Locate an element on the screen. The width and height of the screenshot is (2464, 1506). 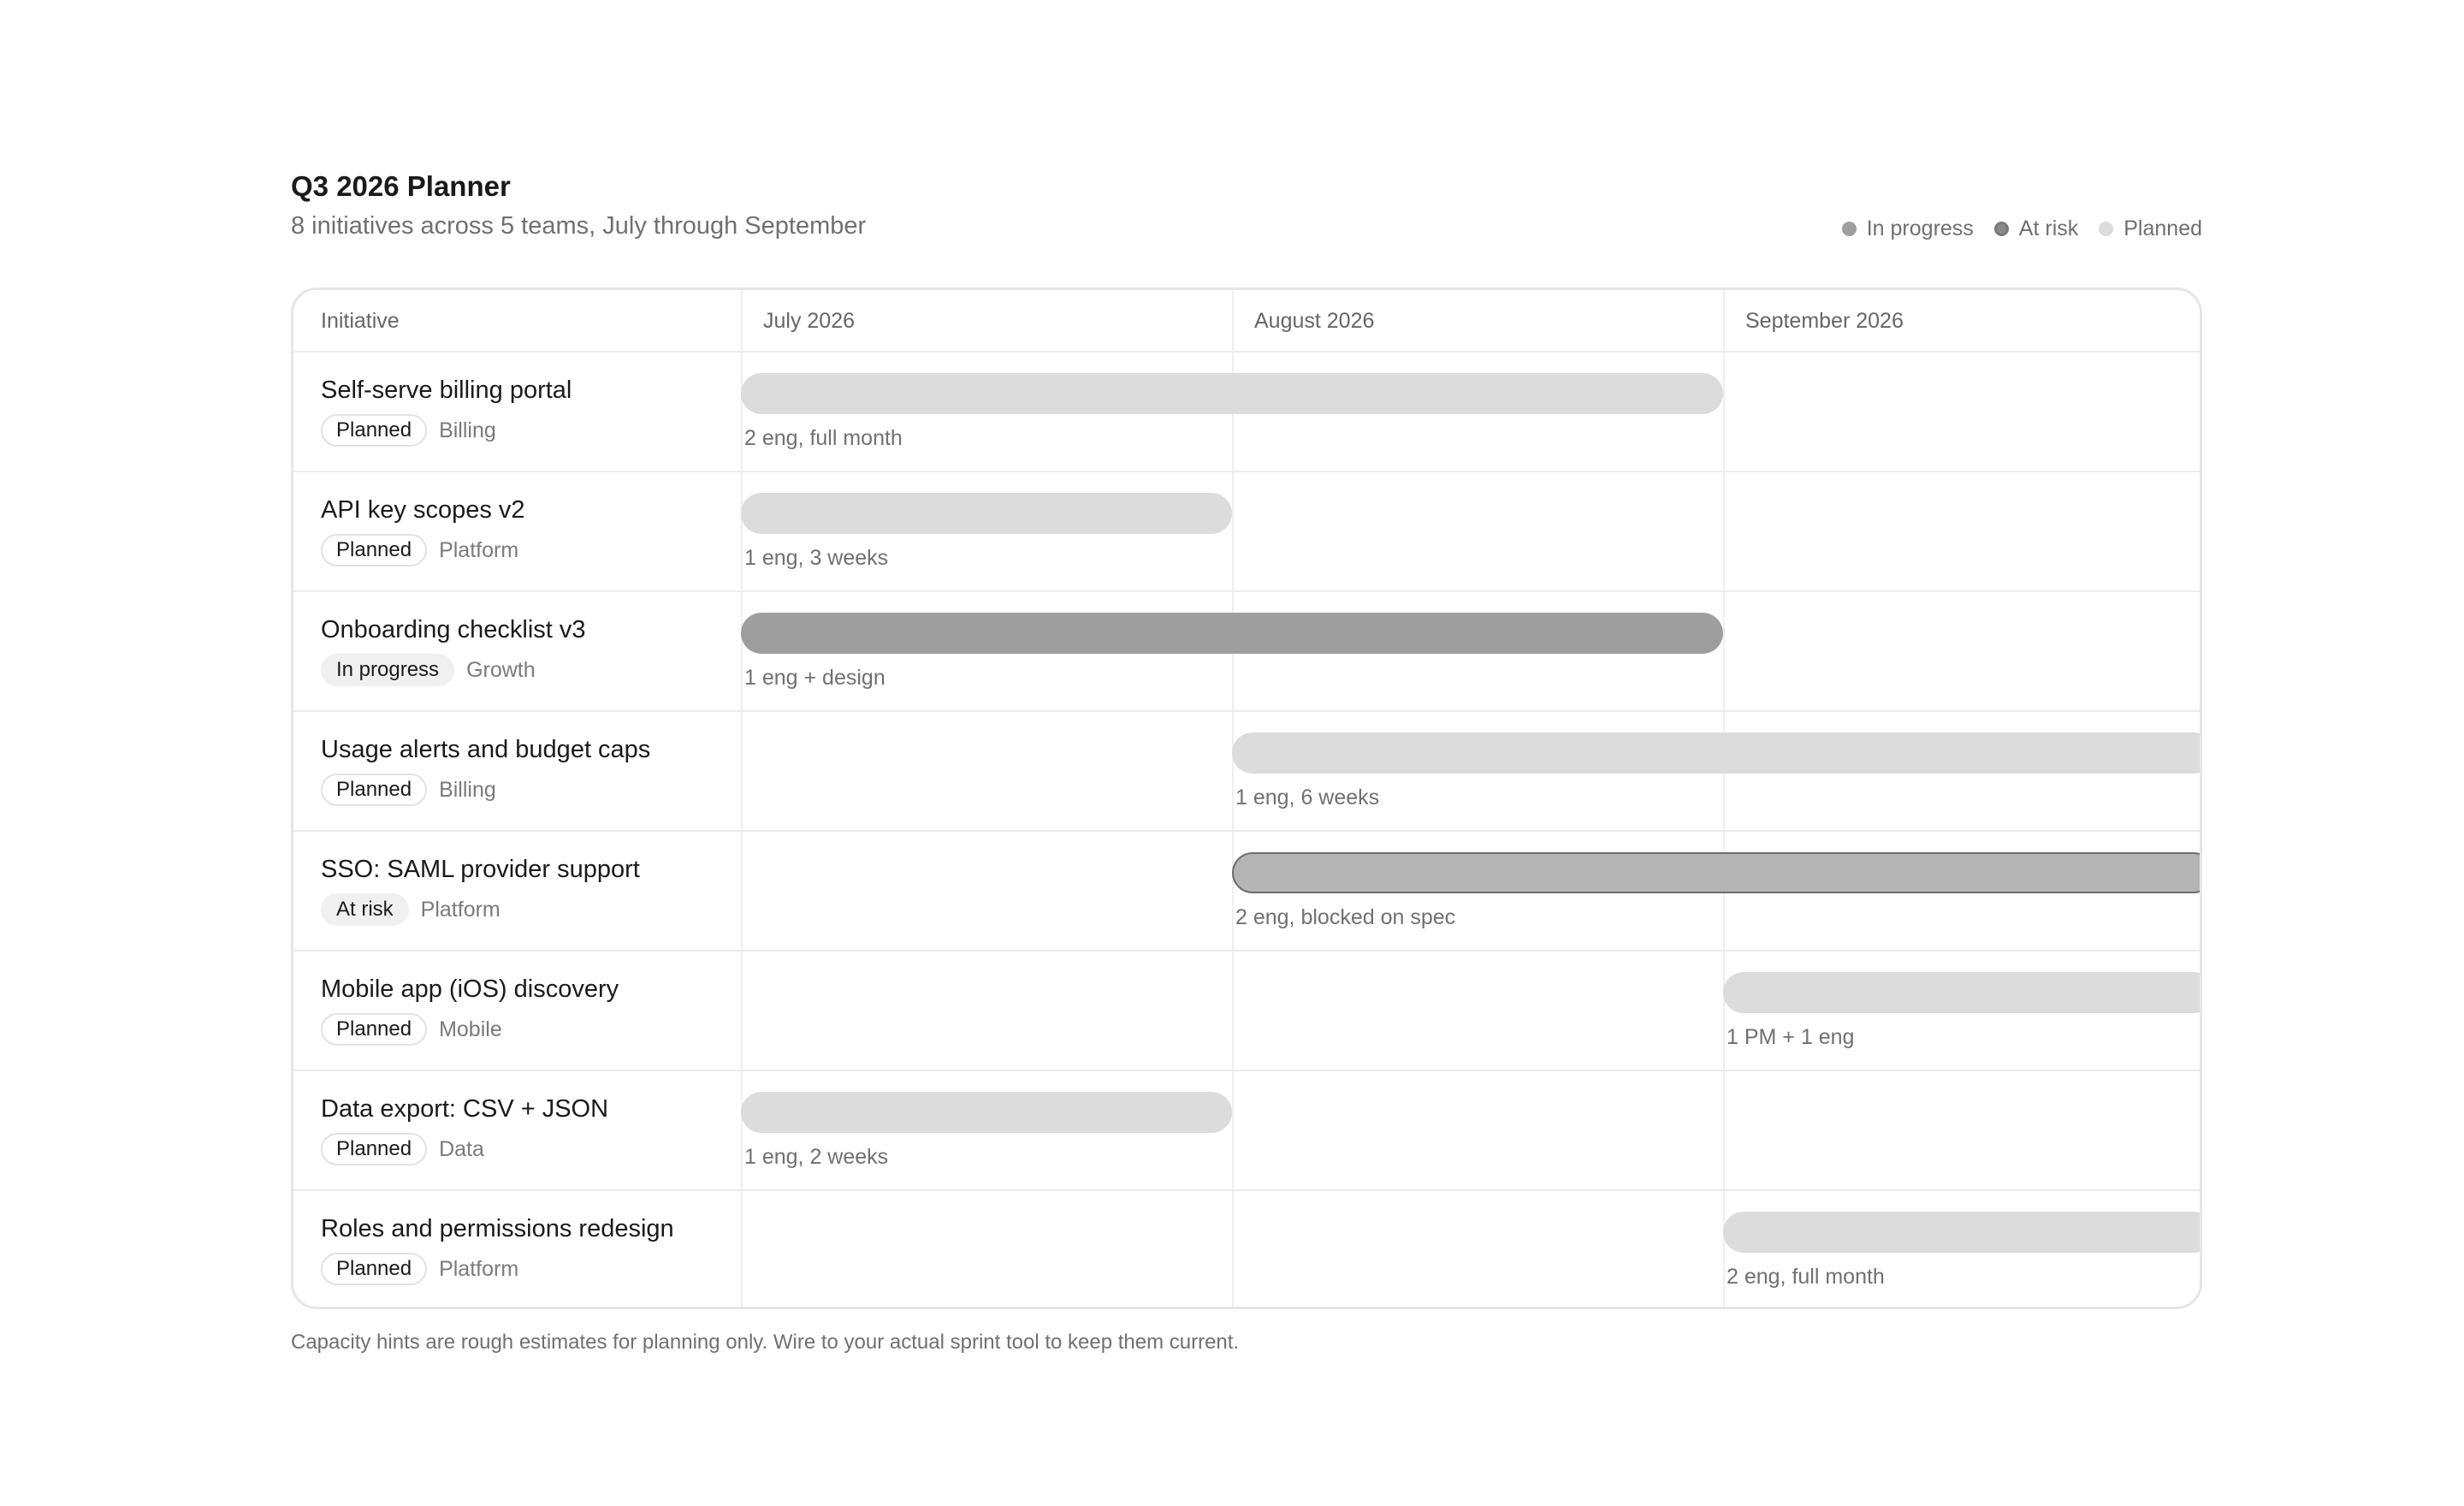
legend-label: In progress is located at coordinates (1920, 228).